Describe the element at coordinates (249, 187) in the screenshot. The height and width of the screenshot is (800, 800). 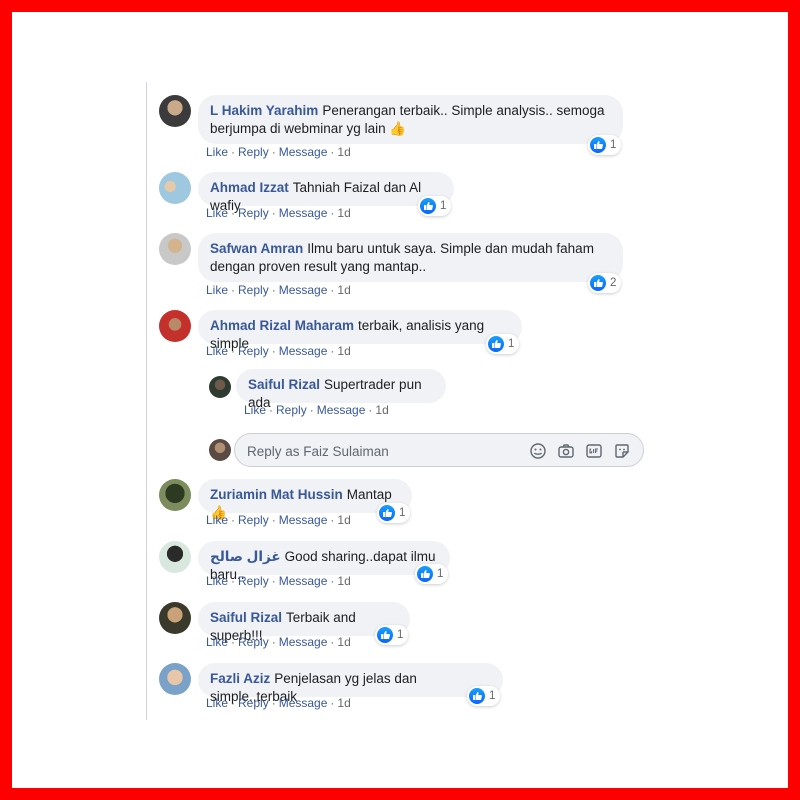
I see `author-name: Ahmad Izzat` at that location.